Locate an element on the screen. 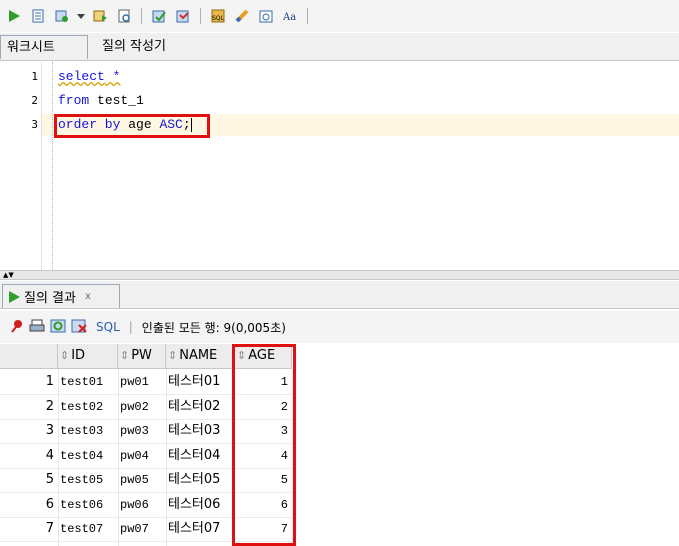  line-number: 3 is located at coordinates (34, 124).